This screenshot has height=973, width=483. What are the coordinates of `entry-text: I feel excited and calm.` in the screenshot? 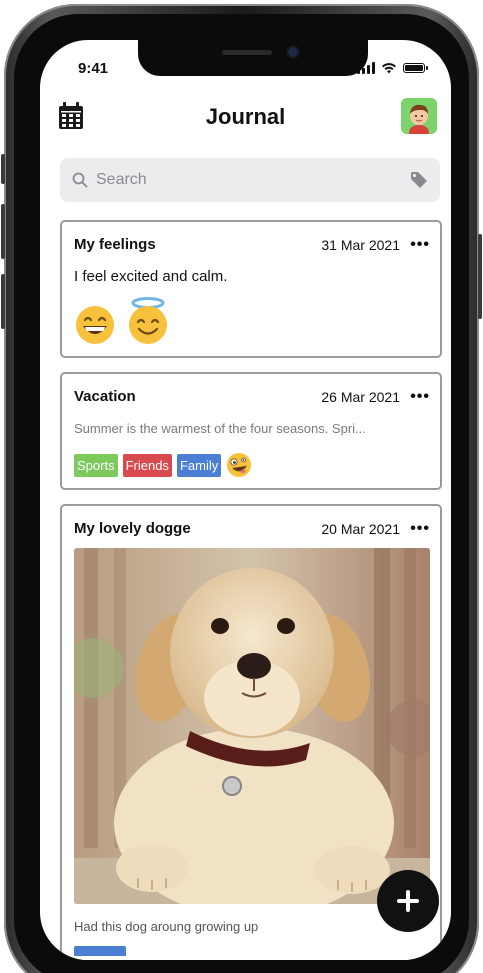 It's located at (151, 276).